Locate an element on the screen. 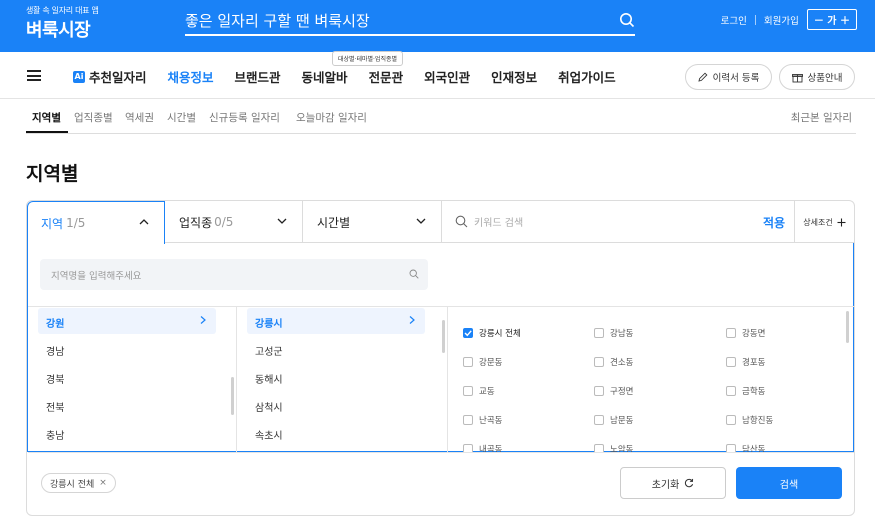 This screenshot has height=529, width=875. nav-tooltip: 대상별·테마별·업직종별 is located at coordinates (368, 58).